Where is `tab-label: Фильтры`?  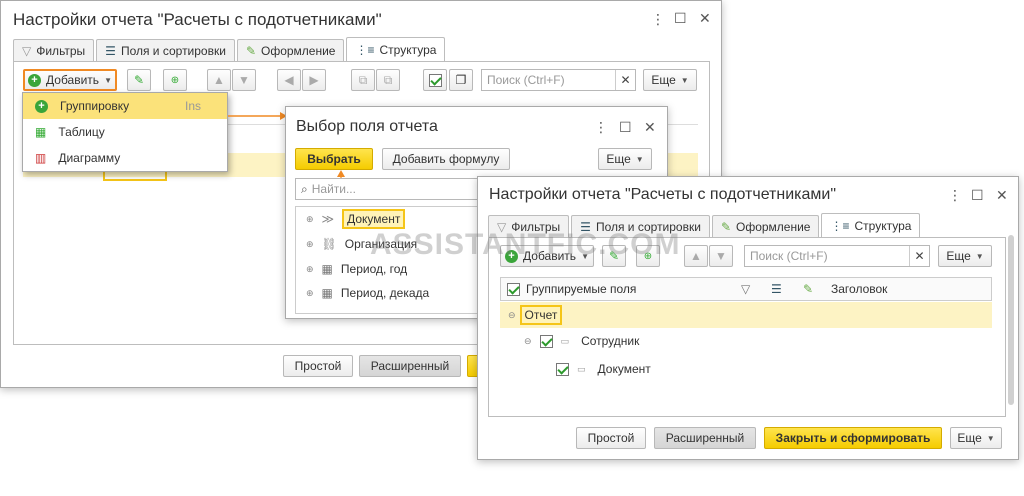 tab-label: Фильтры is located at coordinates (61, 50).